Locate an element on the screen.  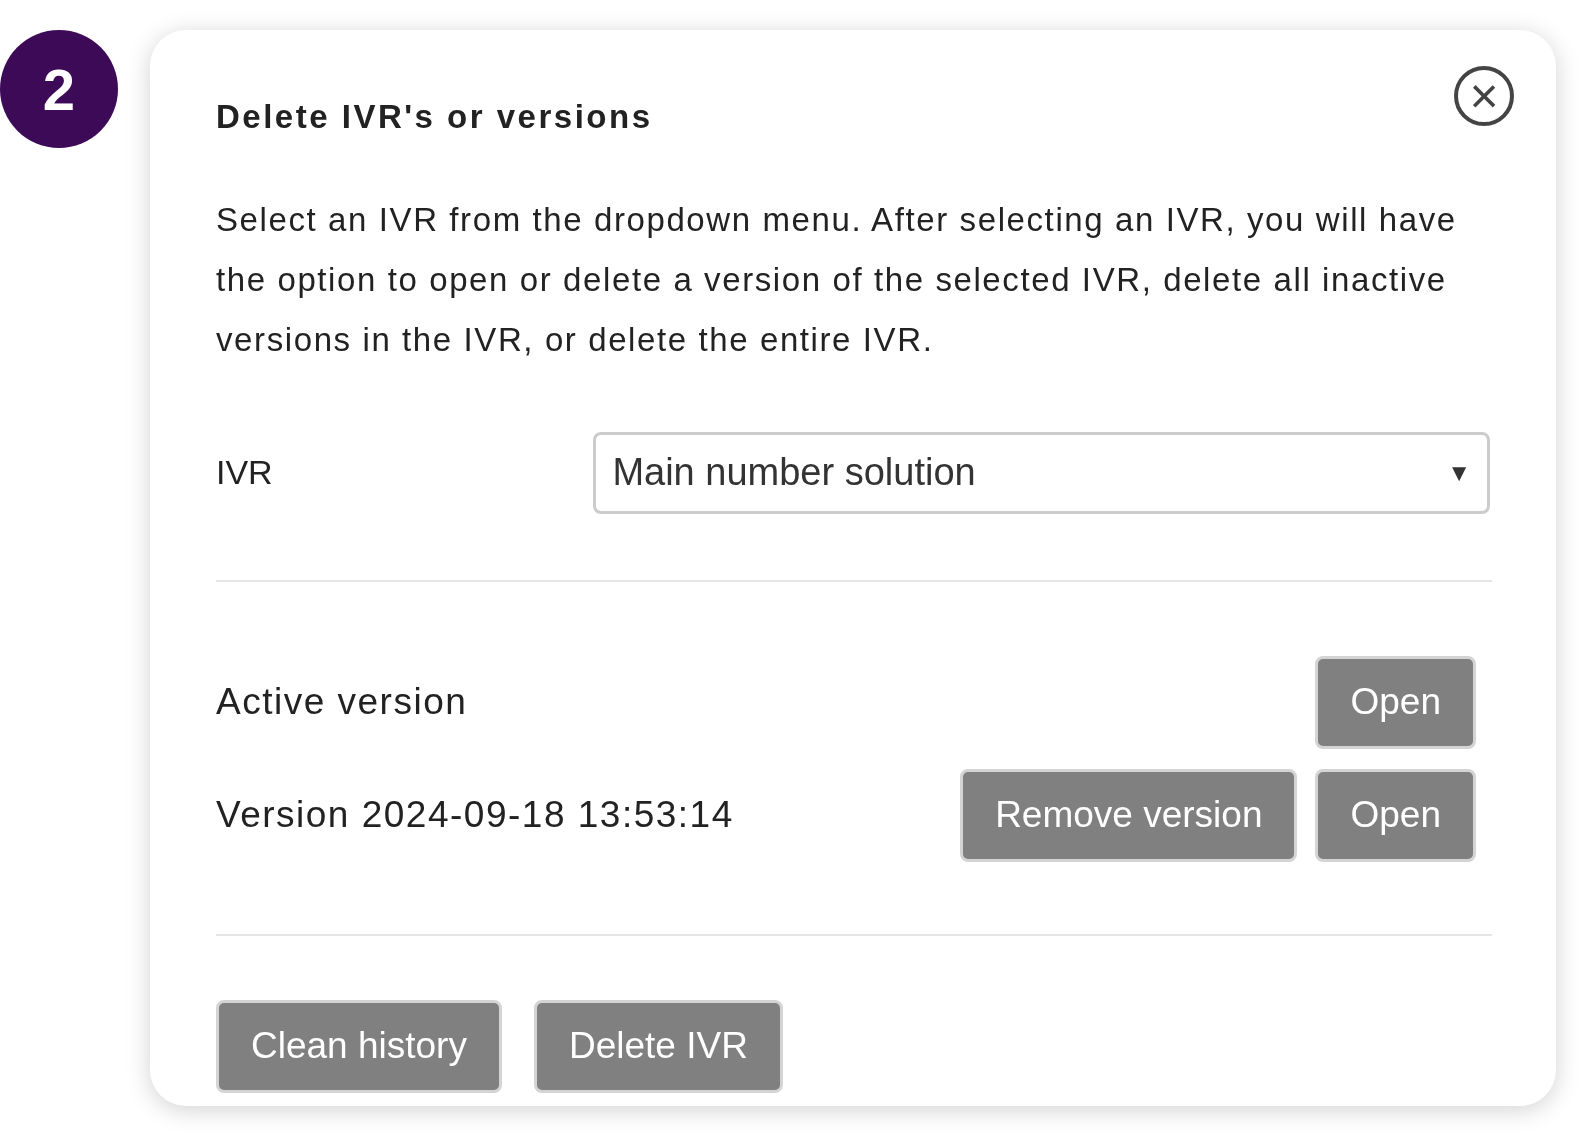
close-button: × is located at coordinates (1484, 96).